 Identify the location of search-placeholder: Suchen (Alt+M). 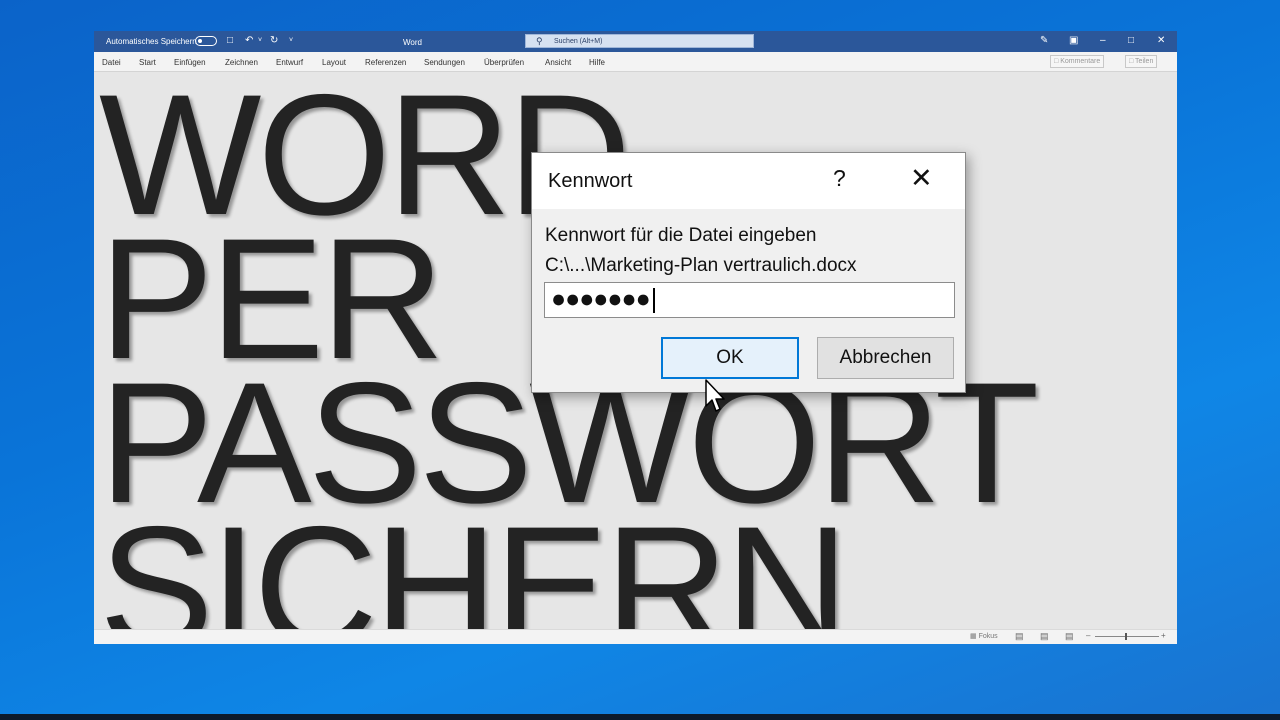
(578, 41).